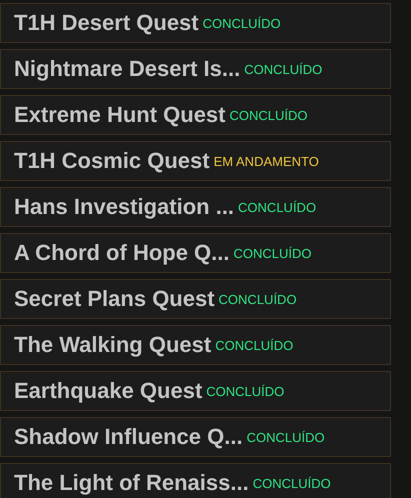 The width and height of the screenshot is (411, 498). I want to click on quest-row: A Chord of Hope Q... CONCLUÍDO, so click(195, 253).